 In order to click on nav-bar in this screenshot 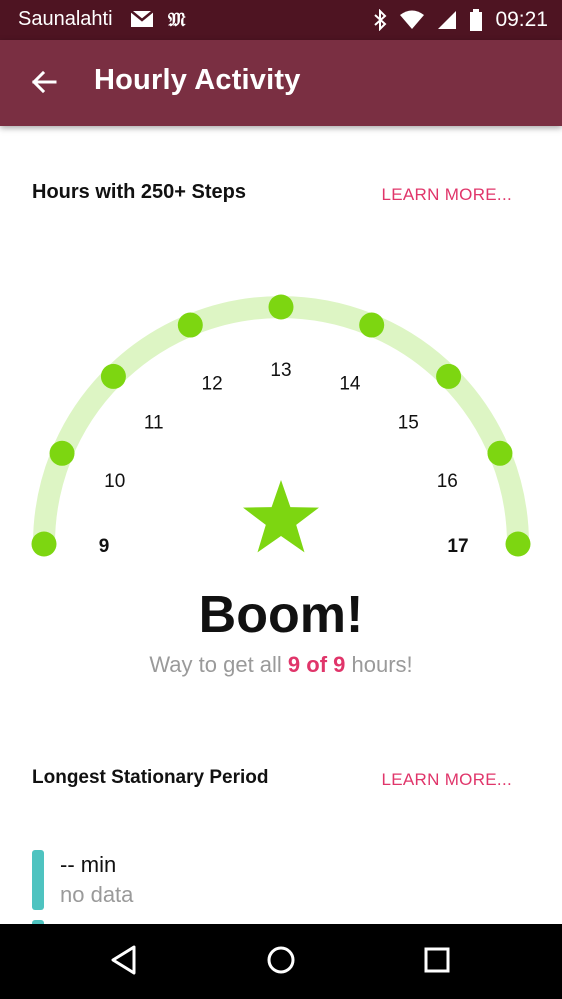, I will do `click(281, 961)`.